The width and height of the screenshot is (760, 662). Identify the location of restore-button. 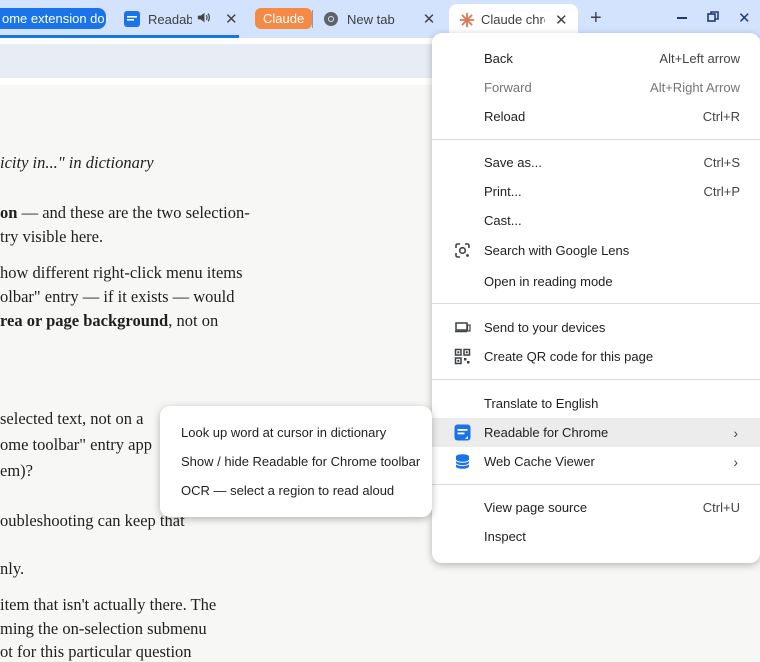
(713, 16).